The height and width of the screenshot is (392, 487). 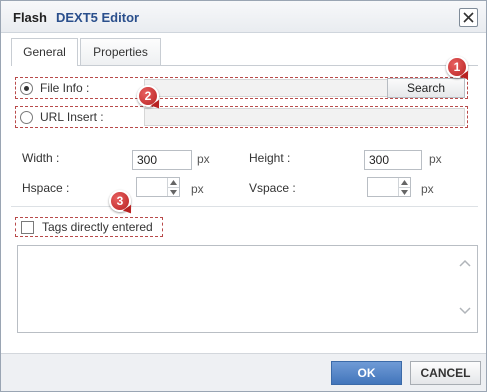 What do you see at coordinates (97, 227) in the screenshot?
I see `tags-direct-label: Tags directly entered` at bounding box center [97, 227].